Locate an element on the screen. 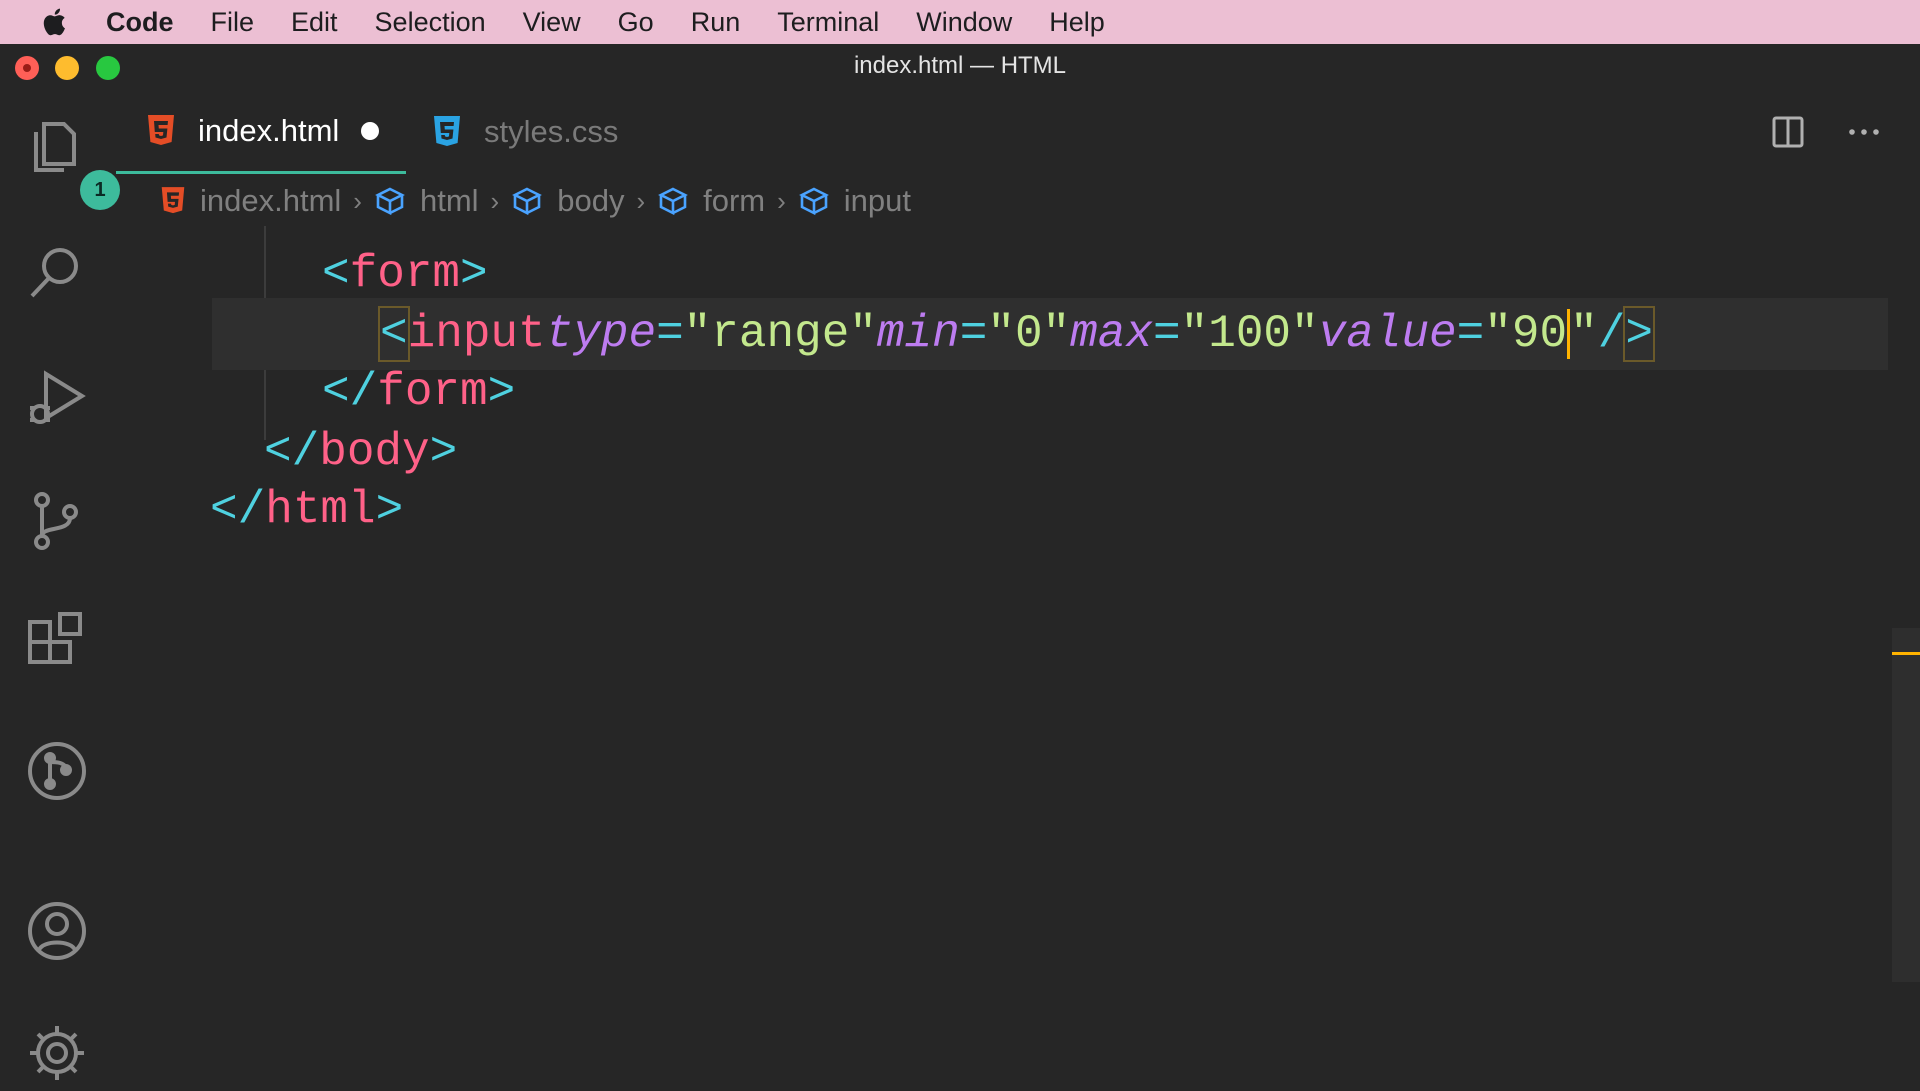 This screenshot has width=1920, height=1091. breadcrumb-form: form is located at coordinates (711, 201).